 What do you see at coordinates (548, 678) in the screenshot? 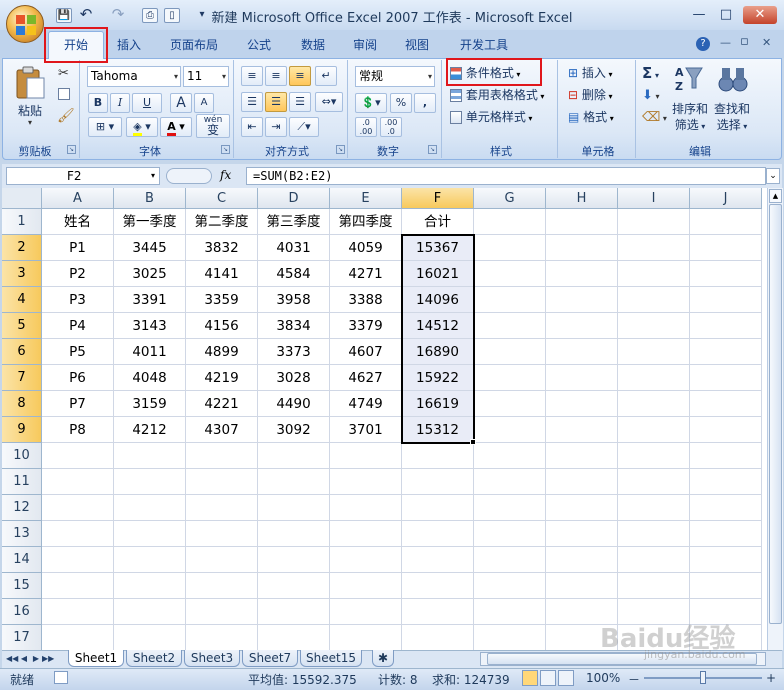
I see `page-layout-view-button` at bounding box center [548, 678].